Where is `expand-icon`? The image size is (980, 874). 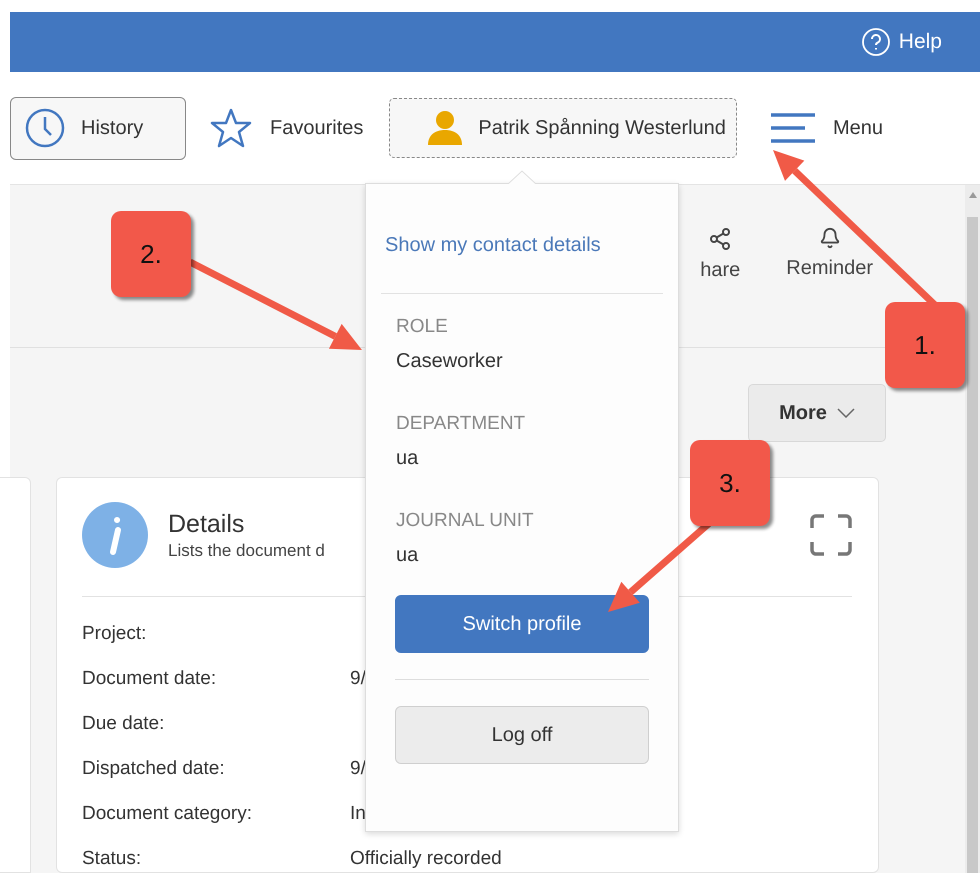
expand-icon is located at coordinates (831, 535).